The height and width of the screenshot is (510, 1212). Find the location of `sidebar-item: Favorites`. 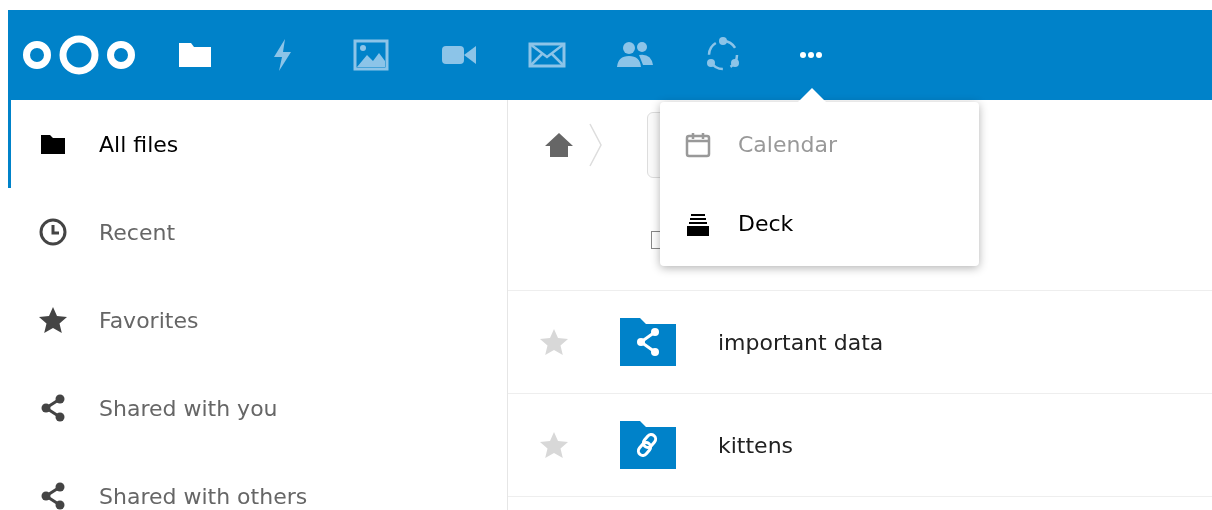

sidebar-item: Favorites is located at coordinates (257, 320).